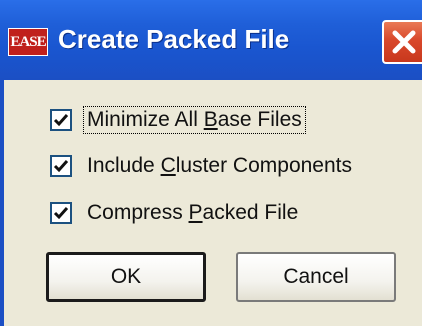  I want to click on ok-button: OK, so click(126, 277).